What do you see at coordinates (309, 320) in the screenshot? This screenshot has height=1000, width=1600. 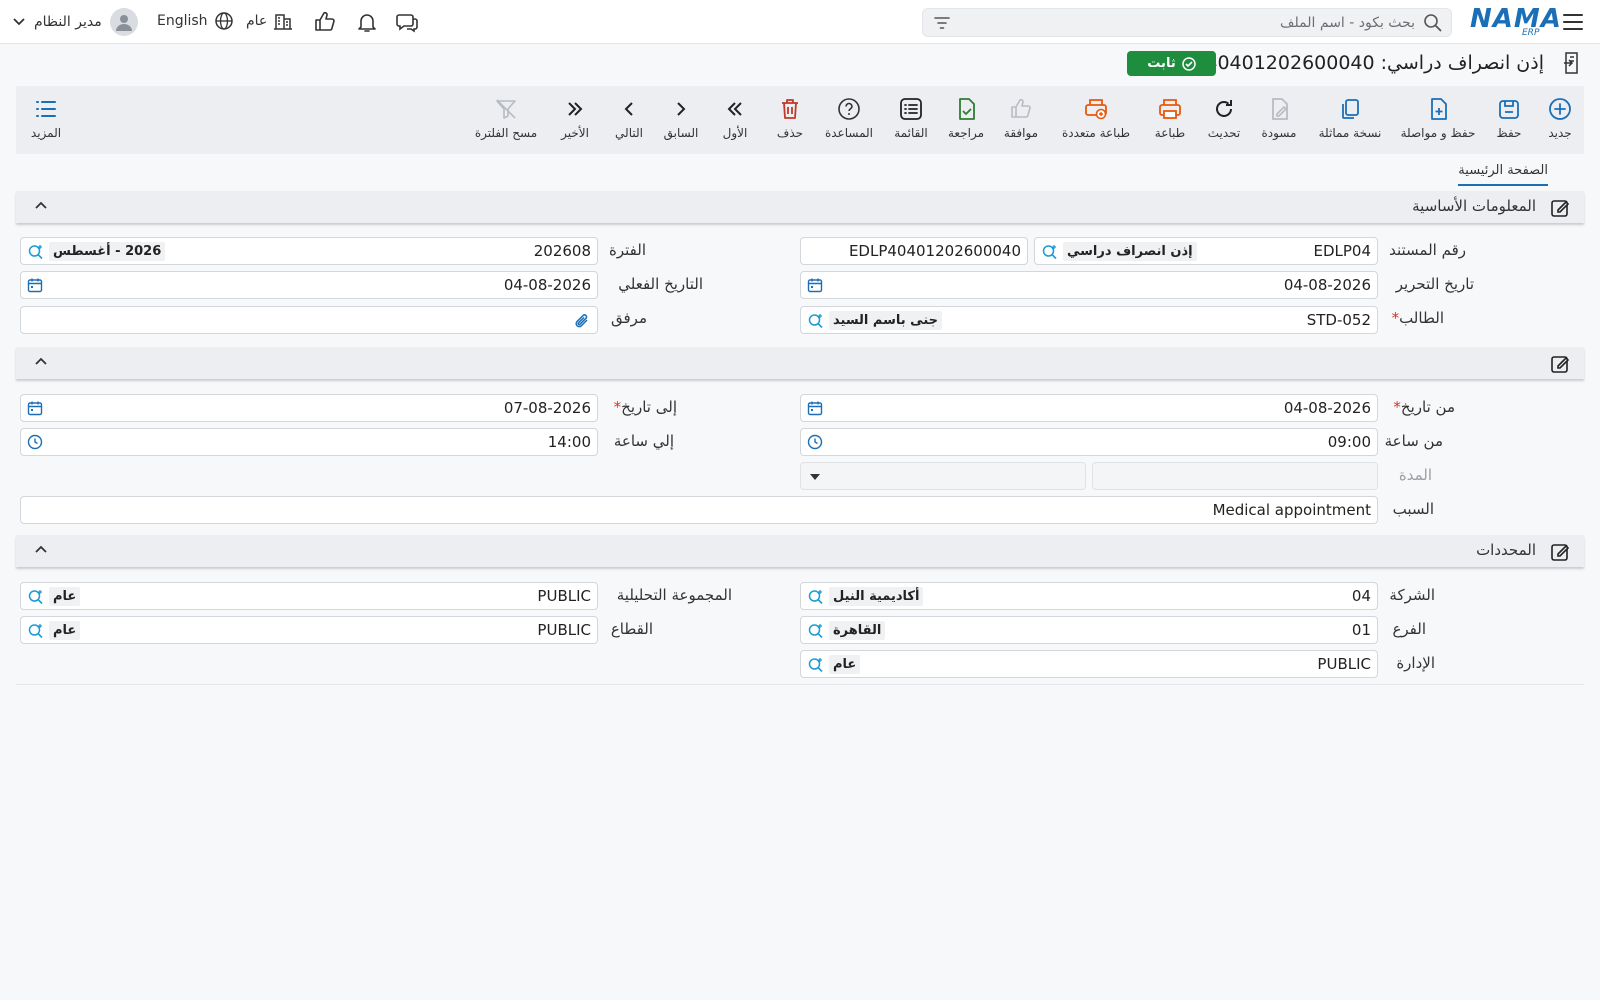 I see `attachment-field` at bounding box center [309, 320].